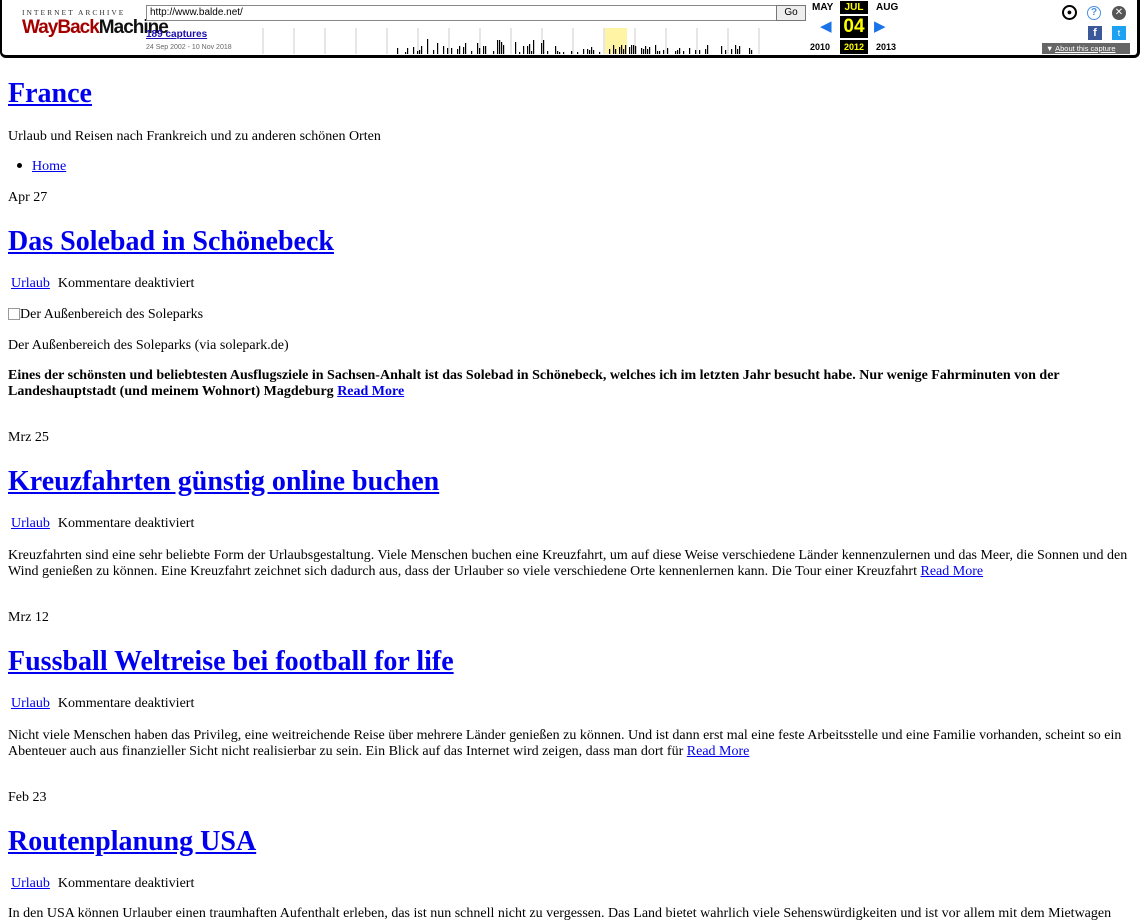 The image size is (1140, 922). Describe the element at coordinates (28, 437) in the screenshot. I see `post-date: Mrz 25` at that location.